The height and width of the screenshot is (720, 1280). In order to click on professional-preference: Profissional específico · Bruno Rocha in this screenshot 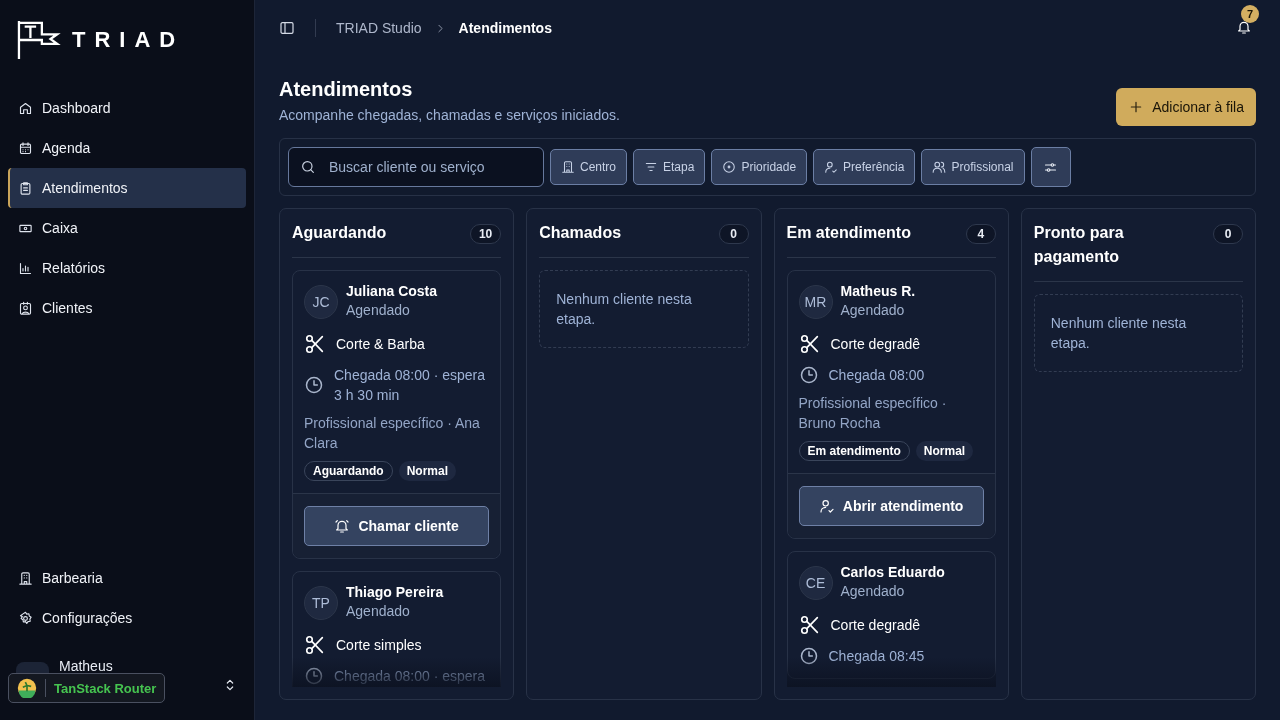, I will do `click(873, 413)`.